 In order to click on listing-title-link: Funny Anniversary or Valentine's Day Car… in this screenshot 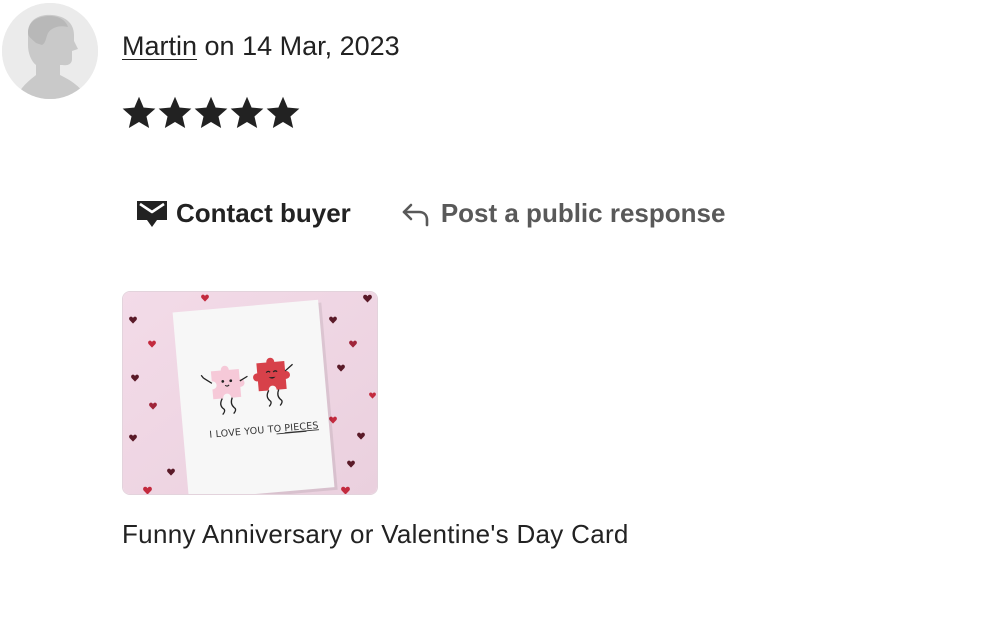, I will do `click(375, 534)`.